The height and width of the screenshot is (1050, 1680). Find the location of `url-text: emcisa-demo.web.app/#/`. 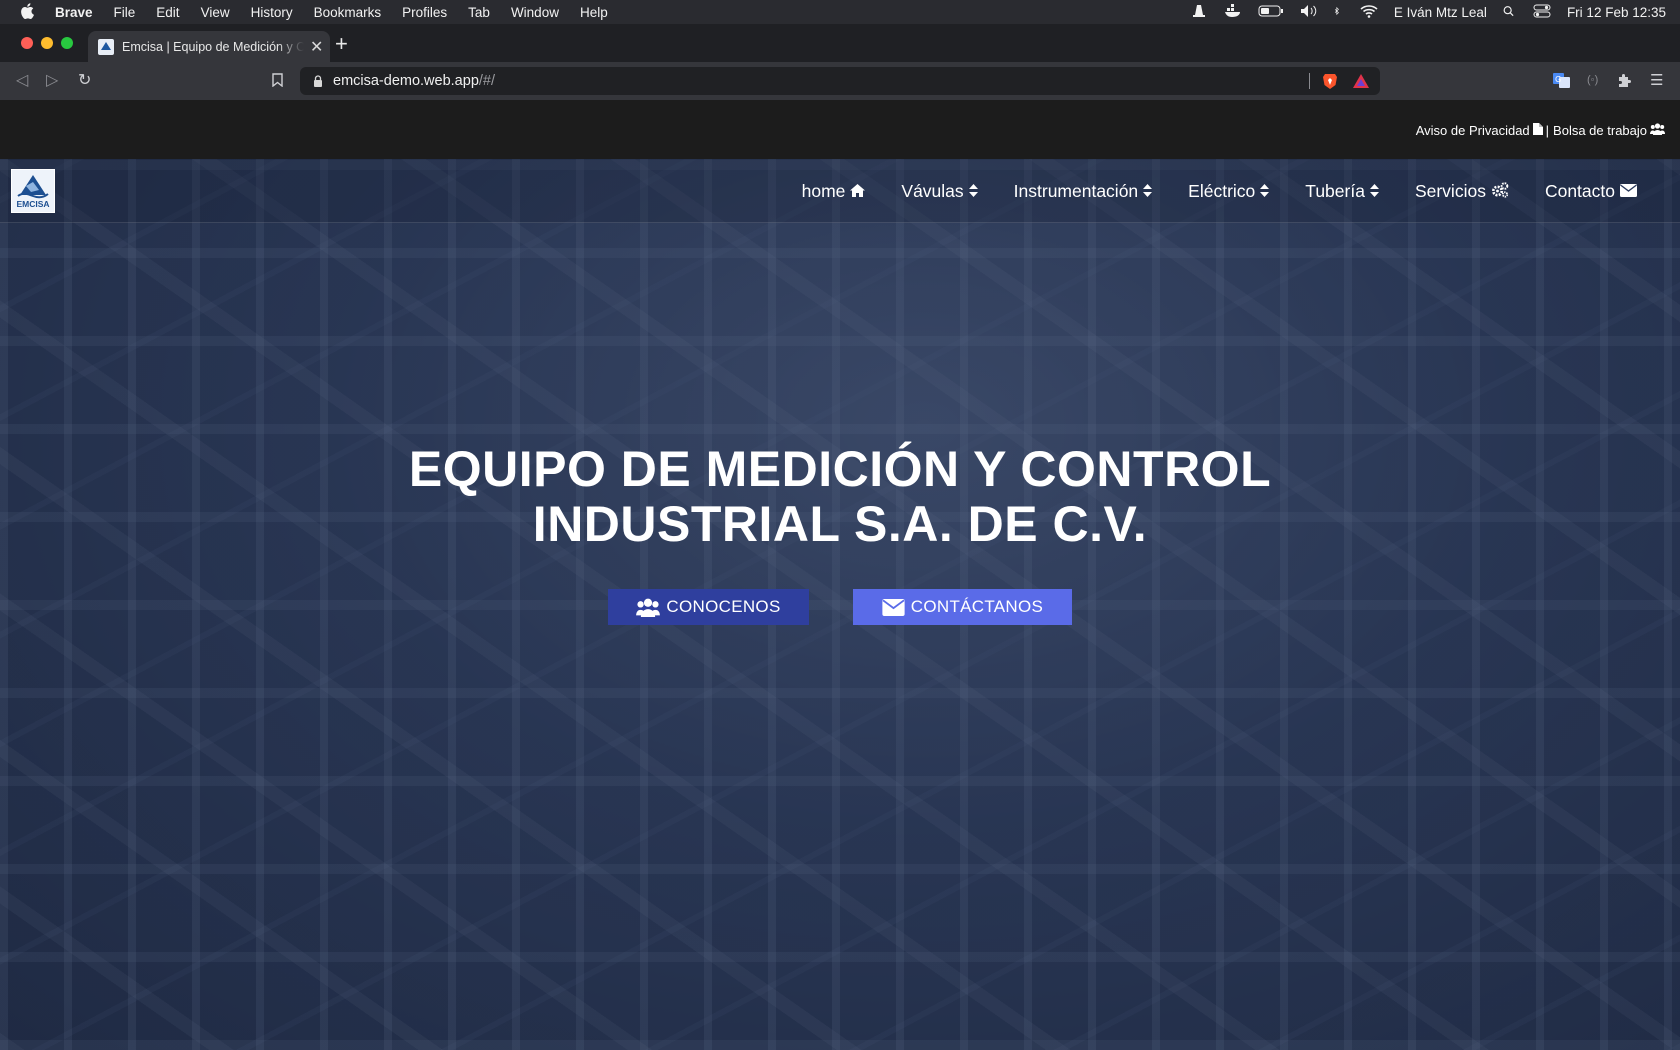

url-text: emcisa-demo.web.app/#/ is located at coordinates (414, 81).